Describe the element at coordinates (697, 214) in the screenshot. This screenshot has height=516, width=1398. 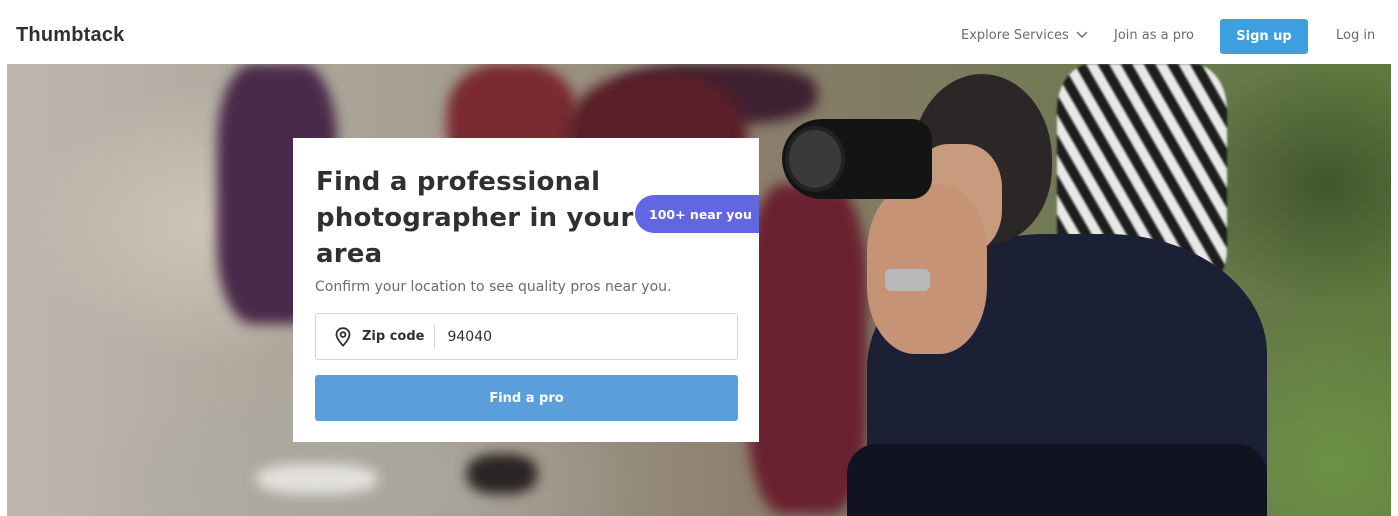
I see `pros-near-you-badge: 100+ near you` at that location.